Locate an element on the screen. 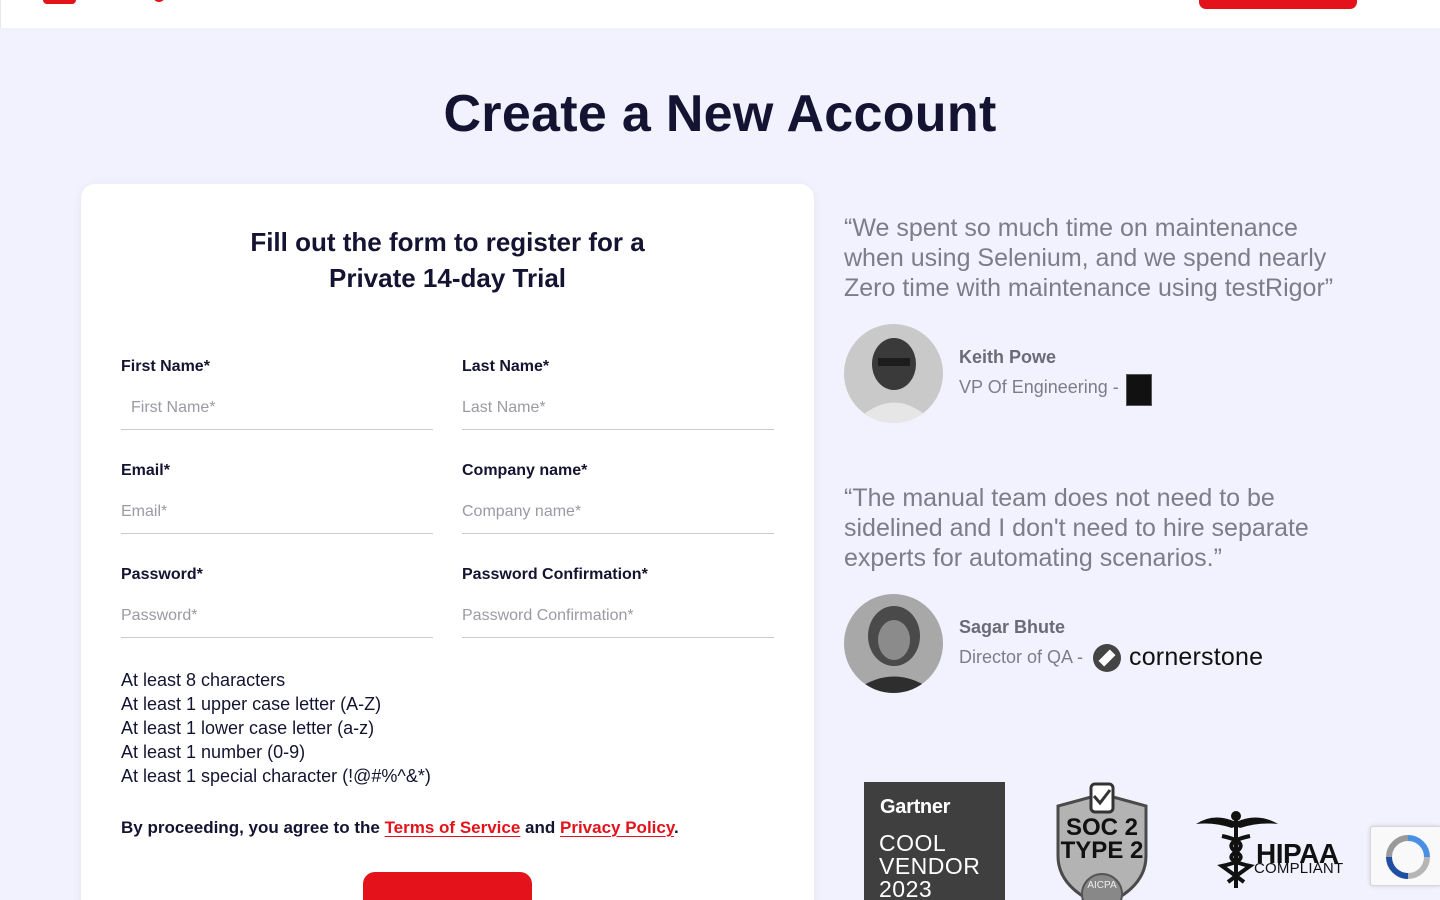 Image resolution: width=1440 pixels, height=900 pixels. password-rule: At least 1 special character (!@#%^&*) is located at coordinates (276, 776).